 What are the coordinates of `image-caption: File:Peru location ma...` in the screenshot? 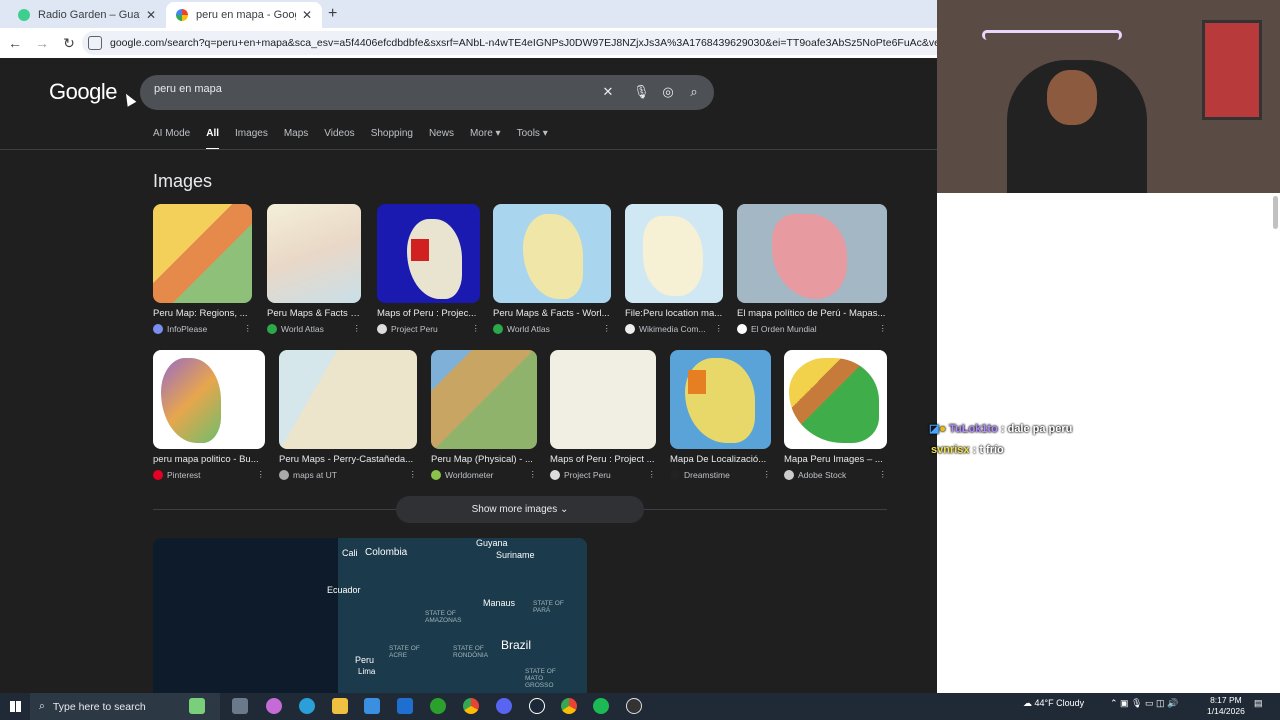 It's located at (674, 313).